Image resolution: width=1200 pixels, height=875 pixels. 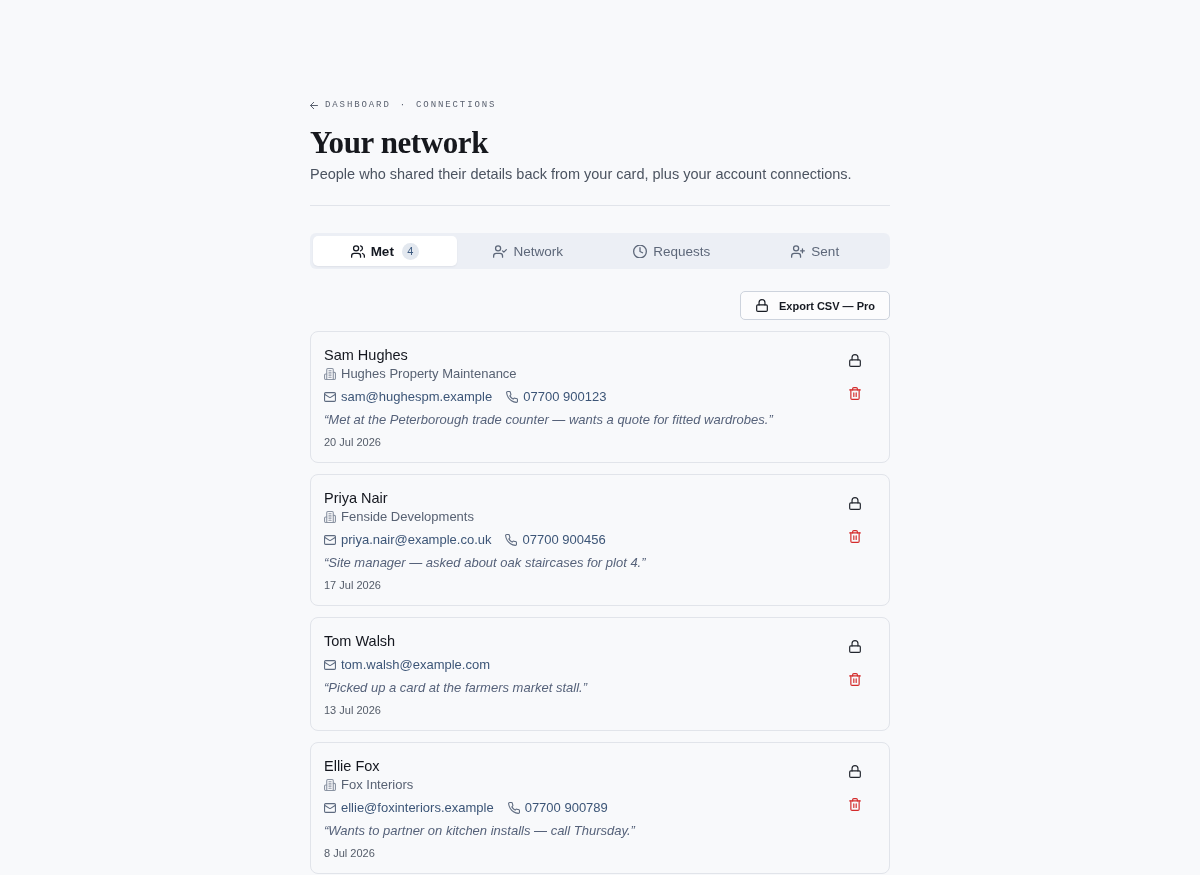 What do you see at coordinates (417, 397) in the screenshot?
I see `email-link: sam@hughespm.example` at bounding box center [417, 397].